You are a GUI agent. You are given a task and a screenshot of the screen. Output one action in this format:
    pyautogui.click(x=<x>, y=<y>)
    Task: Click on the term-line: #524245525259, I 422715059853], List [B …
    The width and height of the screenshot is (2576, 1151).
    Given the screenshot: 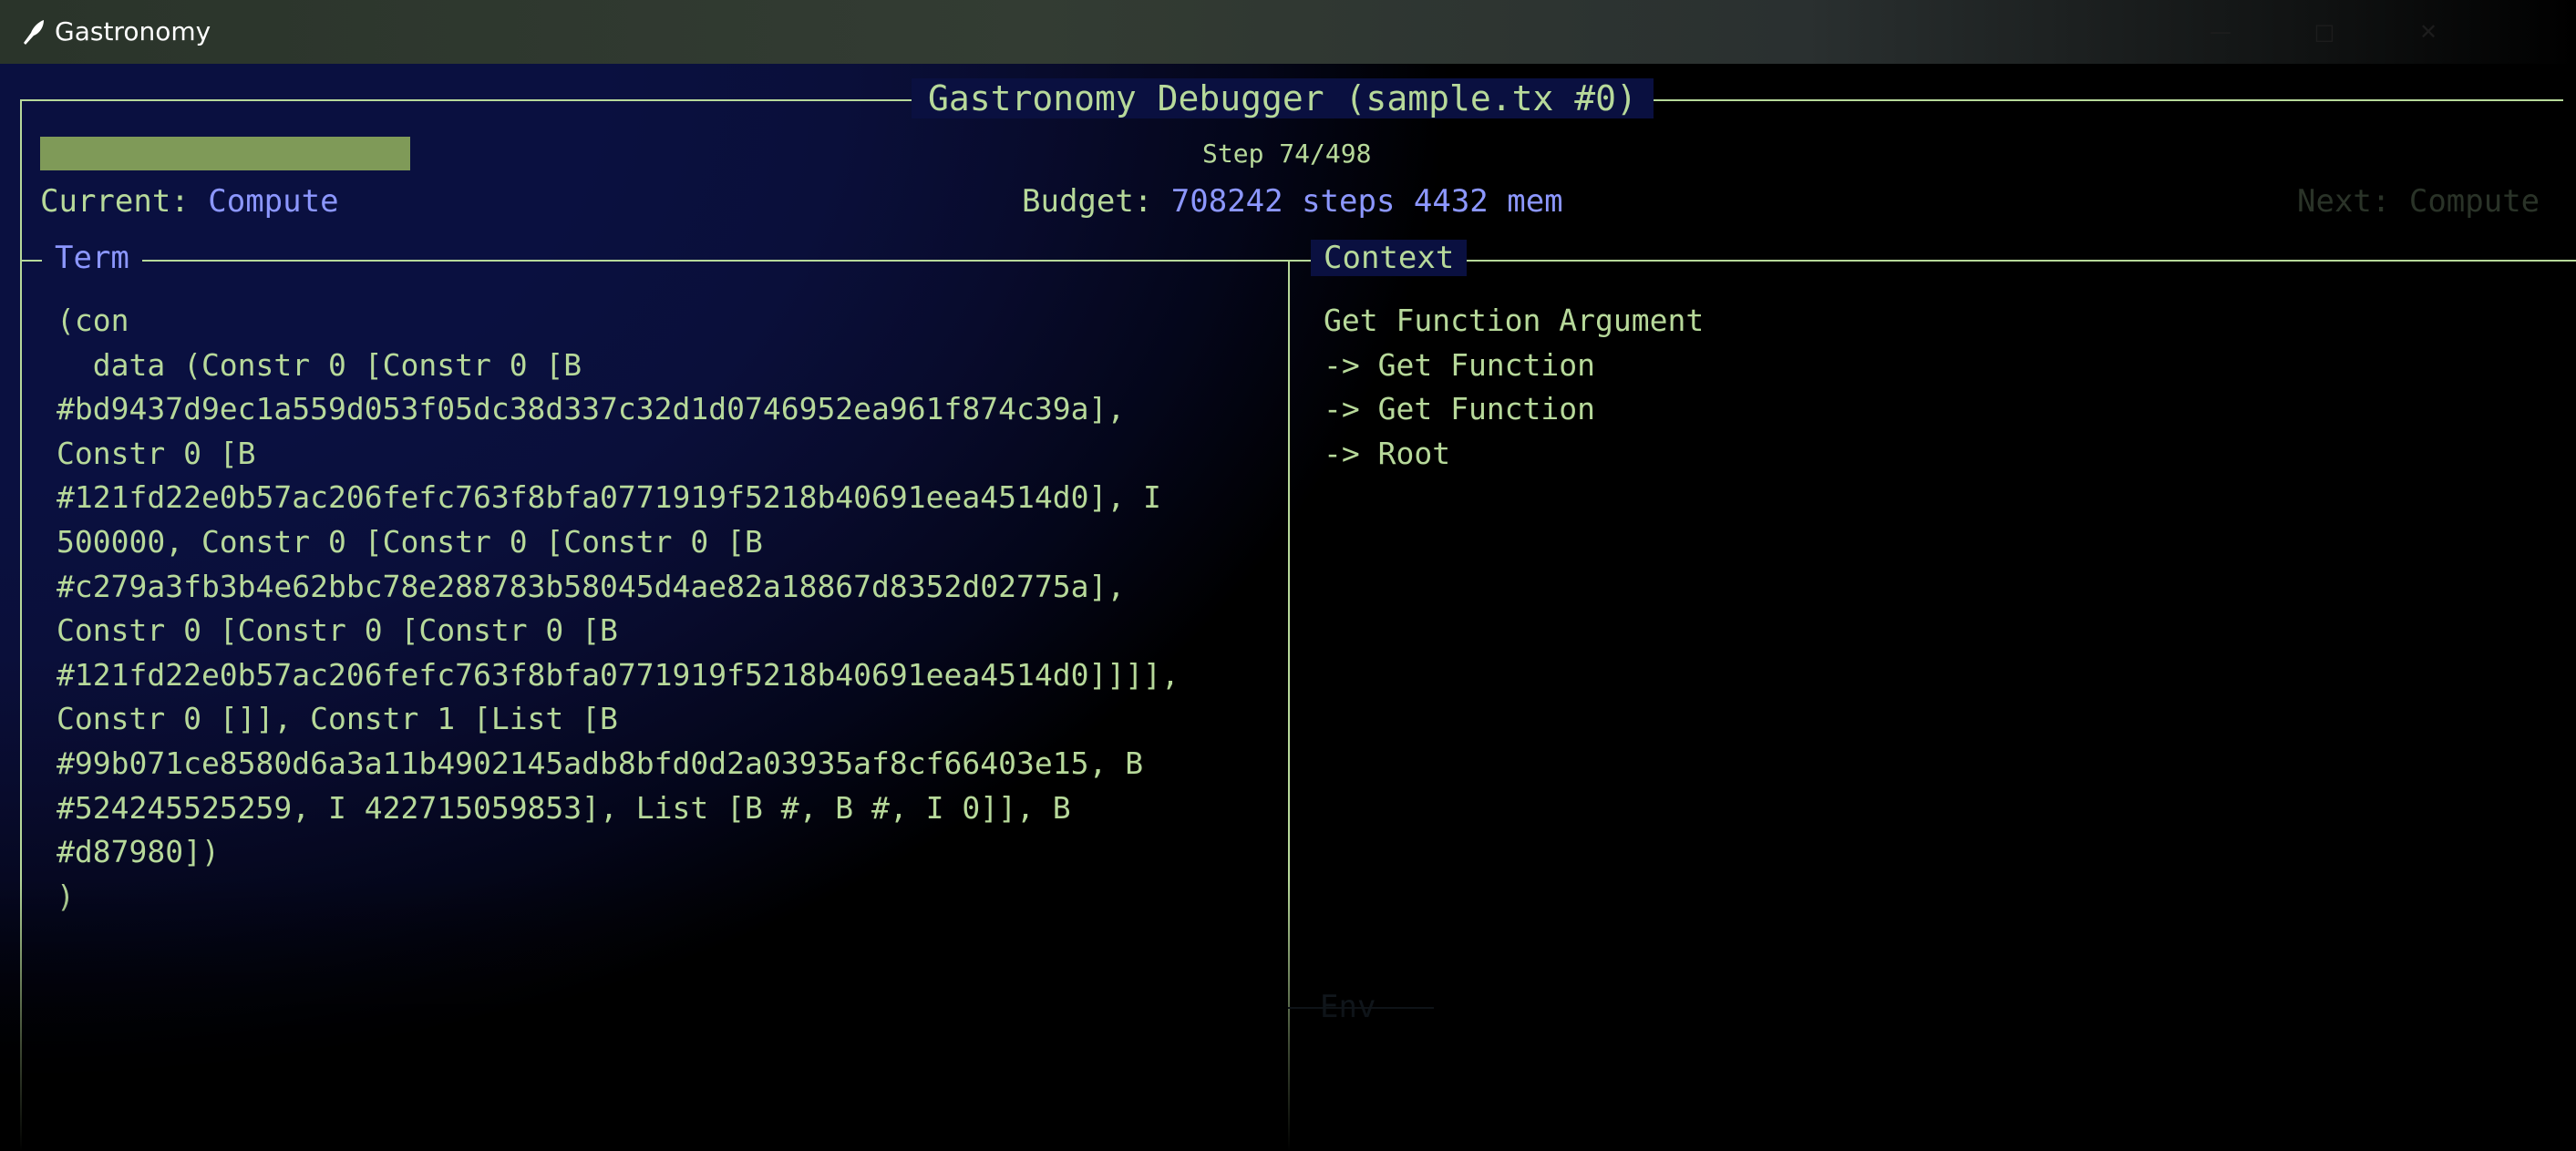 What is the action you would take?
    pyautogui.click(x=564, y=808)
    